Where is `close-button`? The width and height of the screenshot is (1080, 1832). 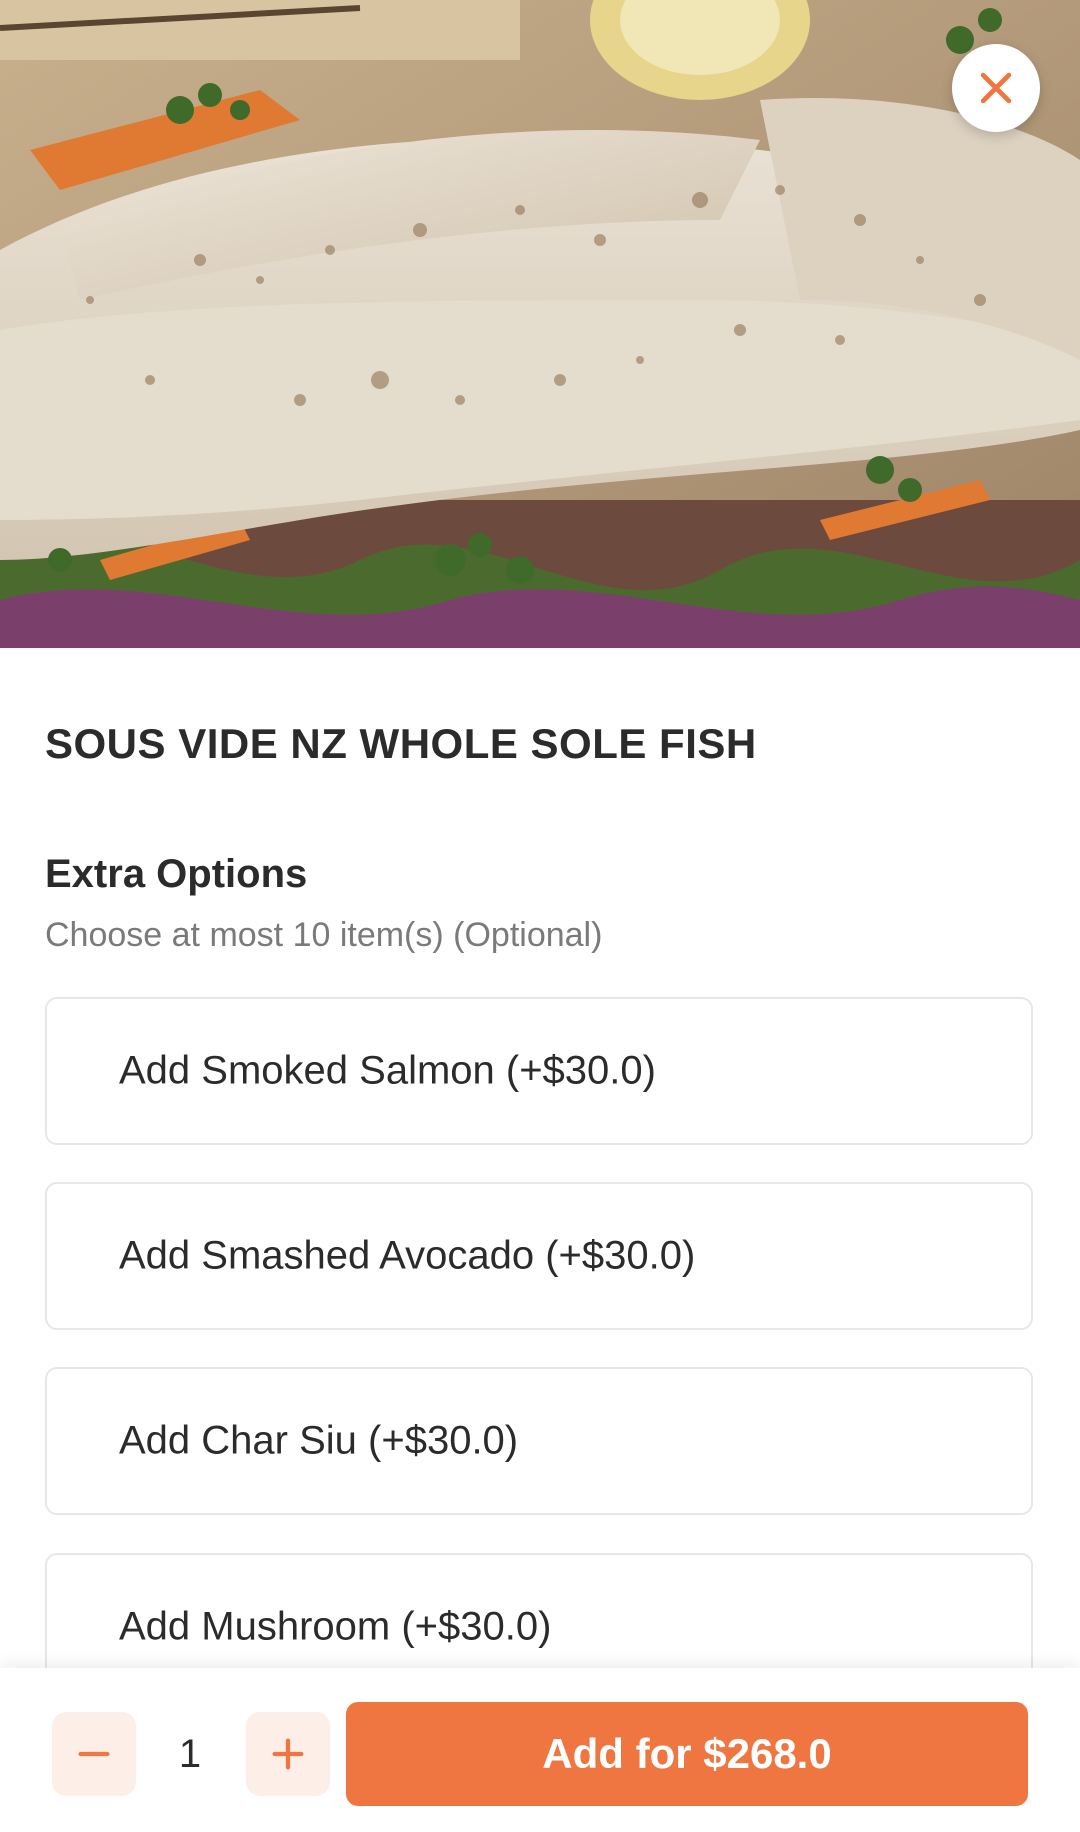
close-button is located at coordinates (996, 88).